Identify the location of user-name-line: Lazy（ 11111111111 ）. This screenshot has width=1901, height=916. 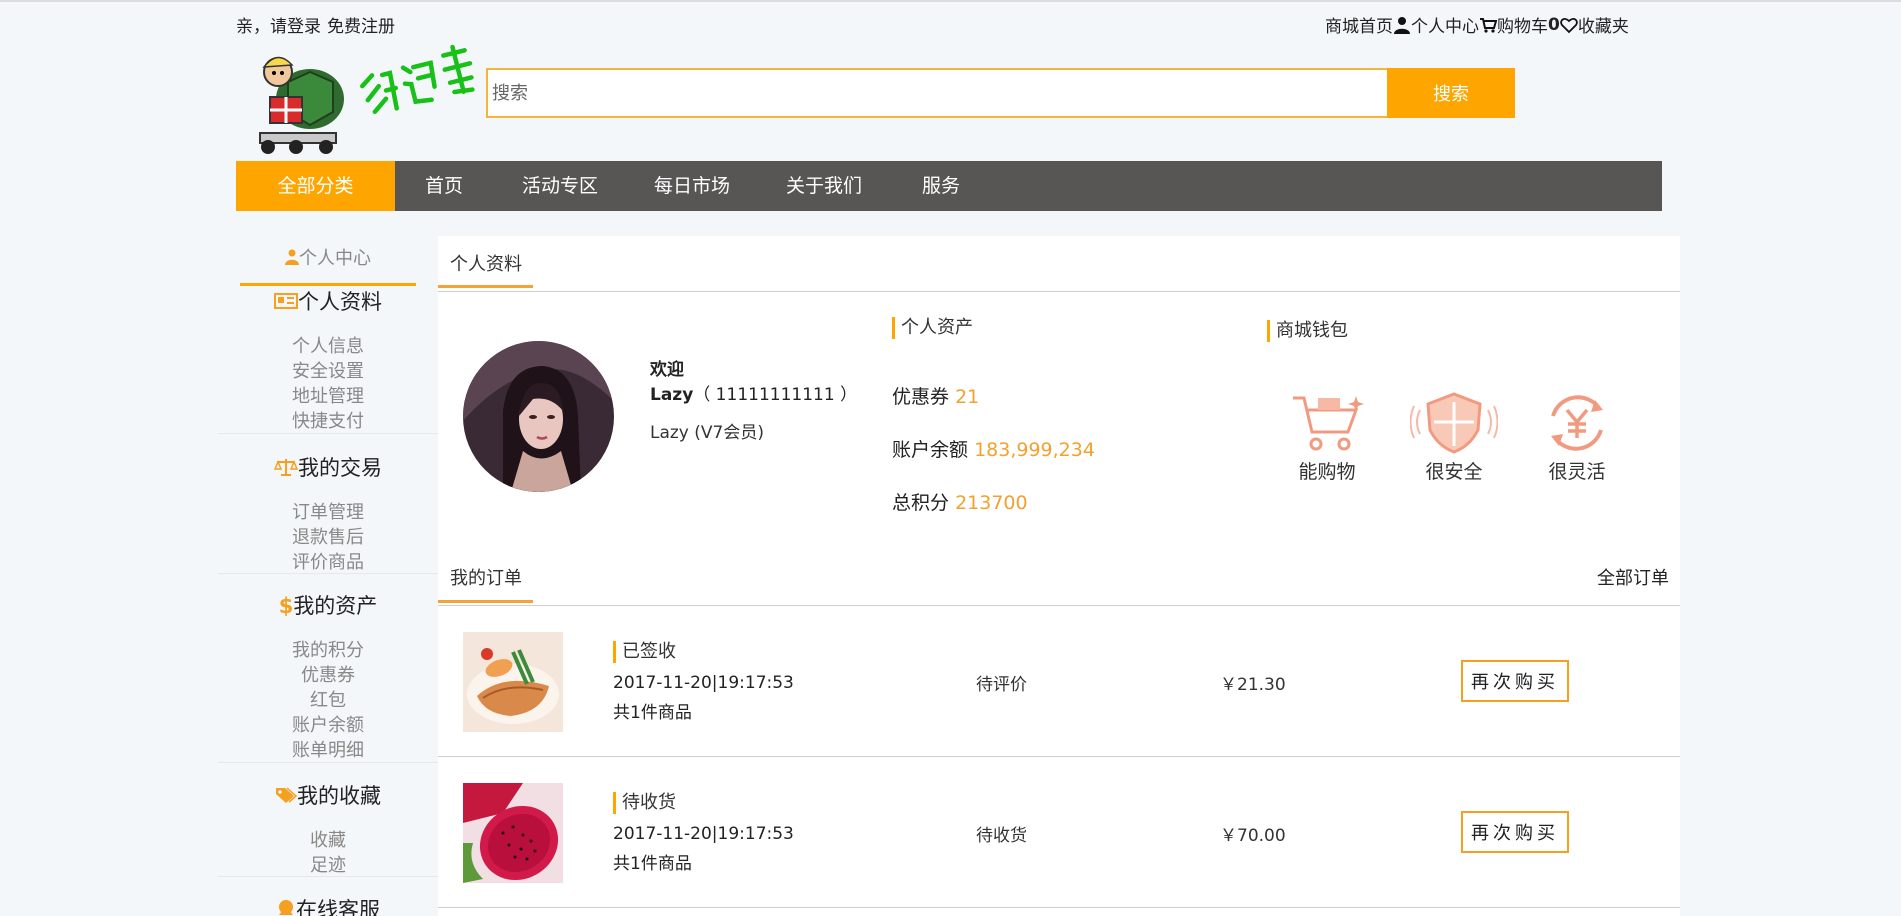
(753, 392).